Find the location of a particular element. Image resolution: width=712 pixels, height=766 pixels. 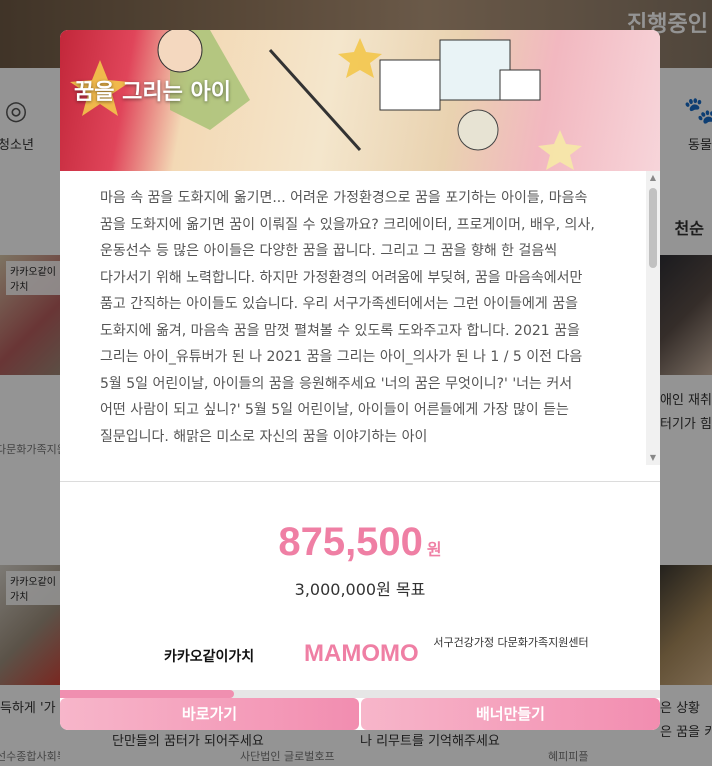

partner-logos: 카카오같이가치 MAMOMO 서구건강가정 다문화가족지원센터 is located at coordinates (360, 652).